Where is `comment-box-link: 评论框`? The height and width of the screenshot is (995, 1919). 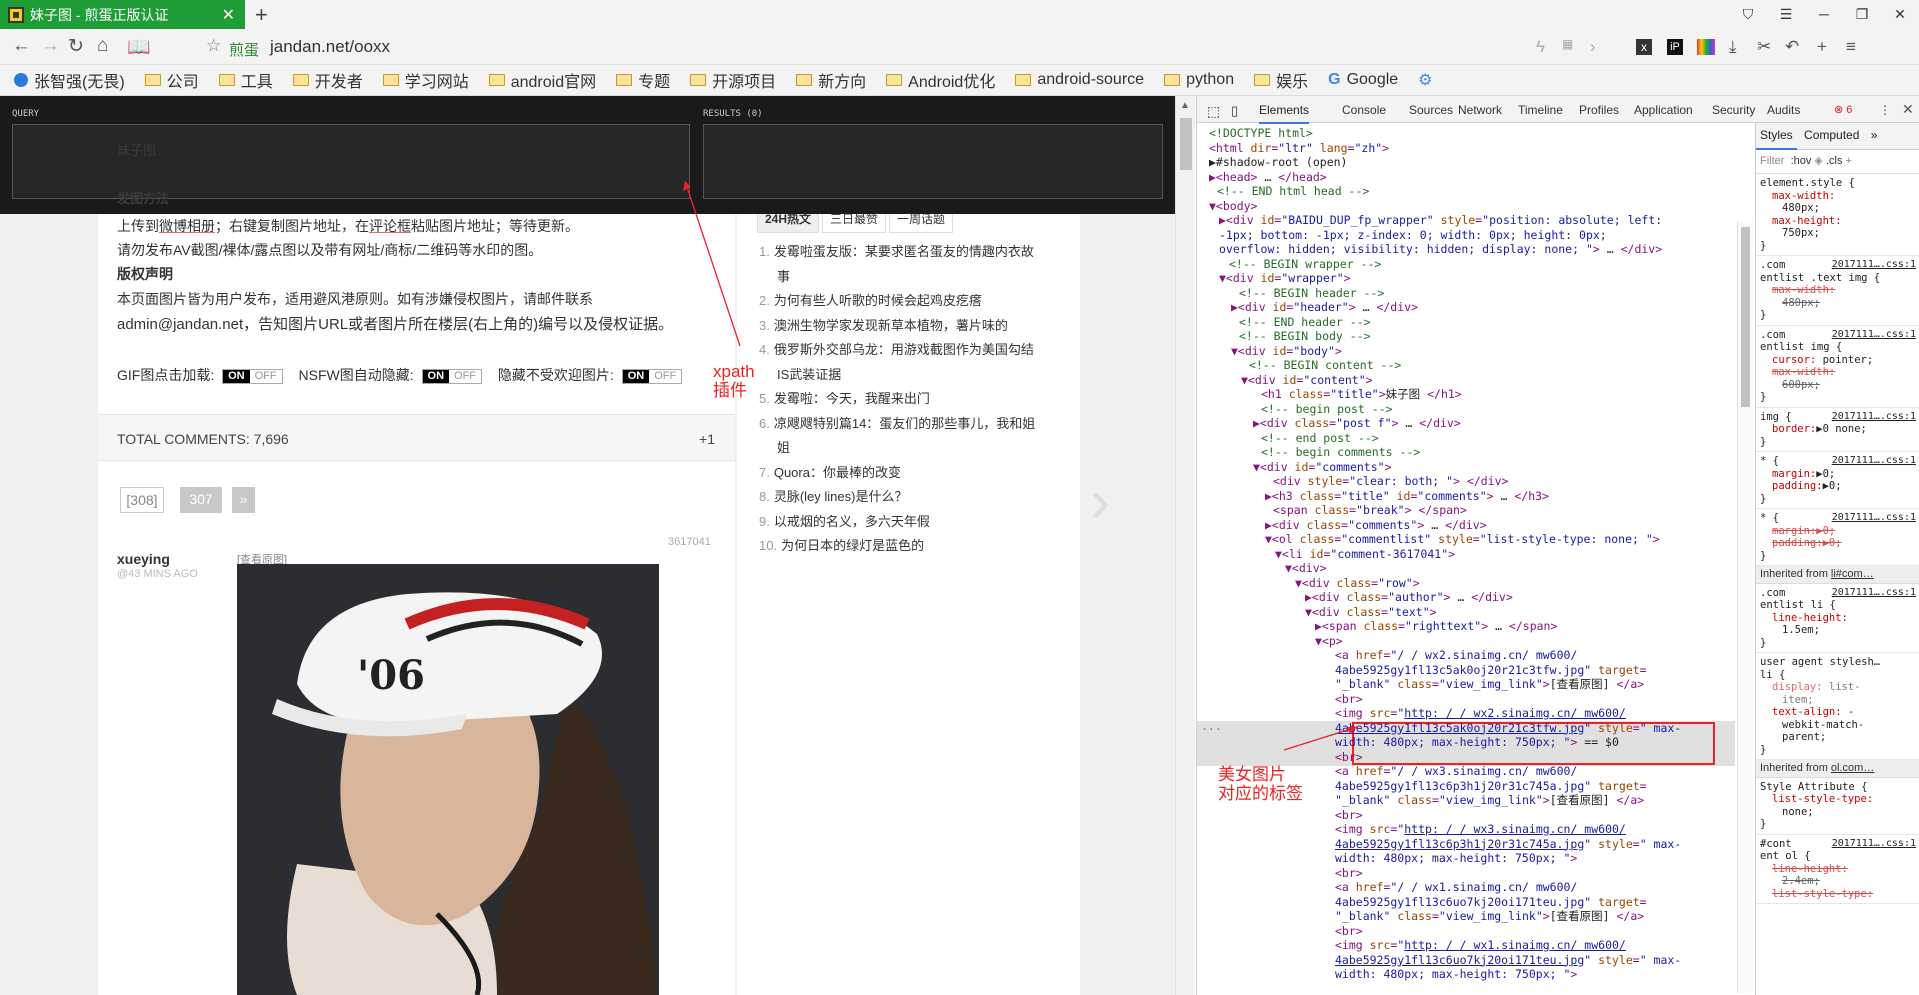
comment-box-link: 评论框 is located at coordinates (390, 226).